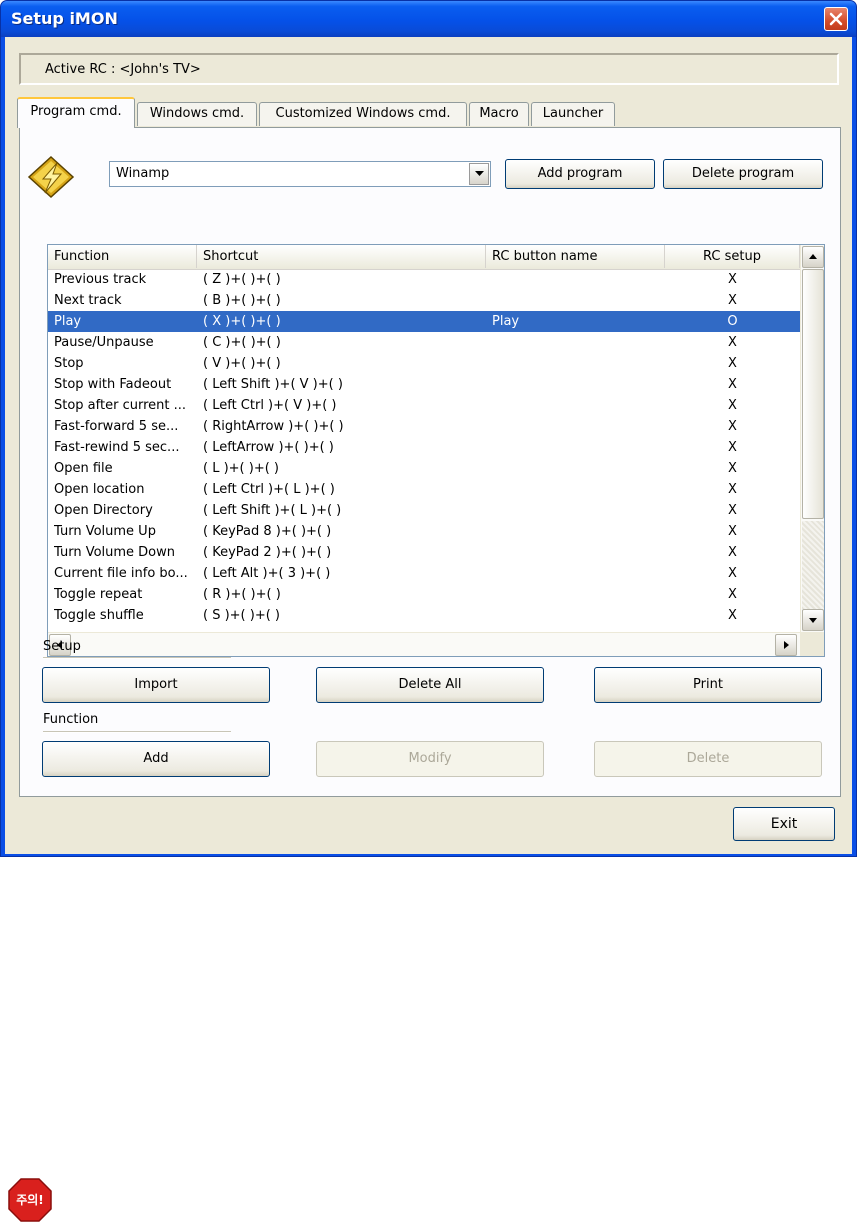 Image resolution: width=859 pixels, height=1222 pixels. What do you see at coordinates (267, 552) in the screenshot?
I see `cell-shortcut: ( KeyPad 2 )+( )+( )` at bounding box center [267, 552].